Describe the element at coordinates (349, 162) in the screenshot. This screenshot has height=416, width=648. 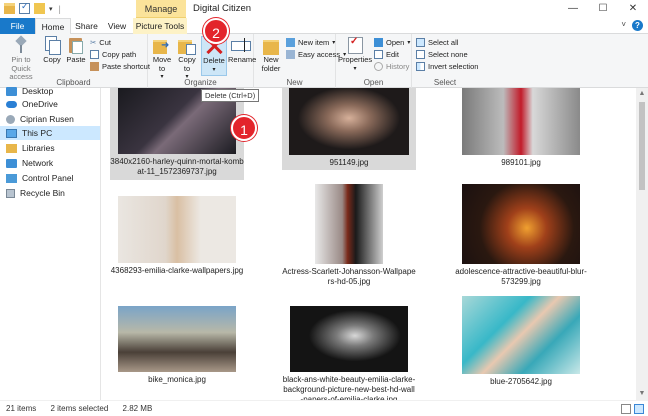
I see `file-name: 951149.jpg` at that location.